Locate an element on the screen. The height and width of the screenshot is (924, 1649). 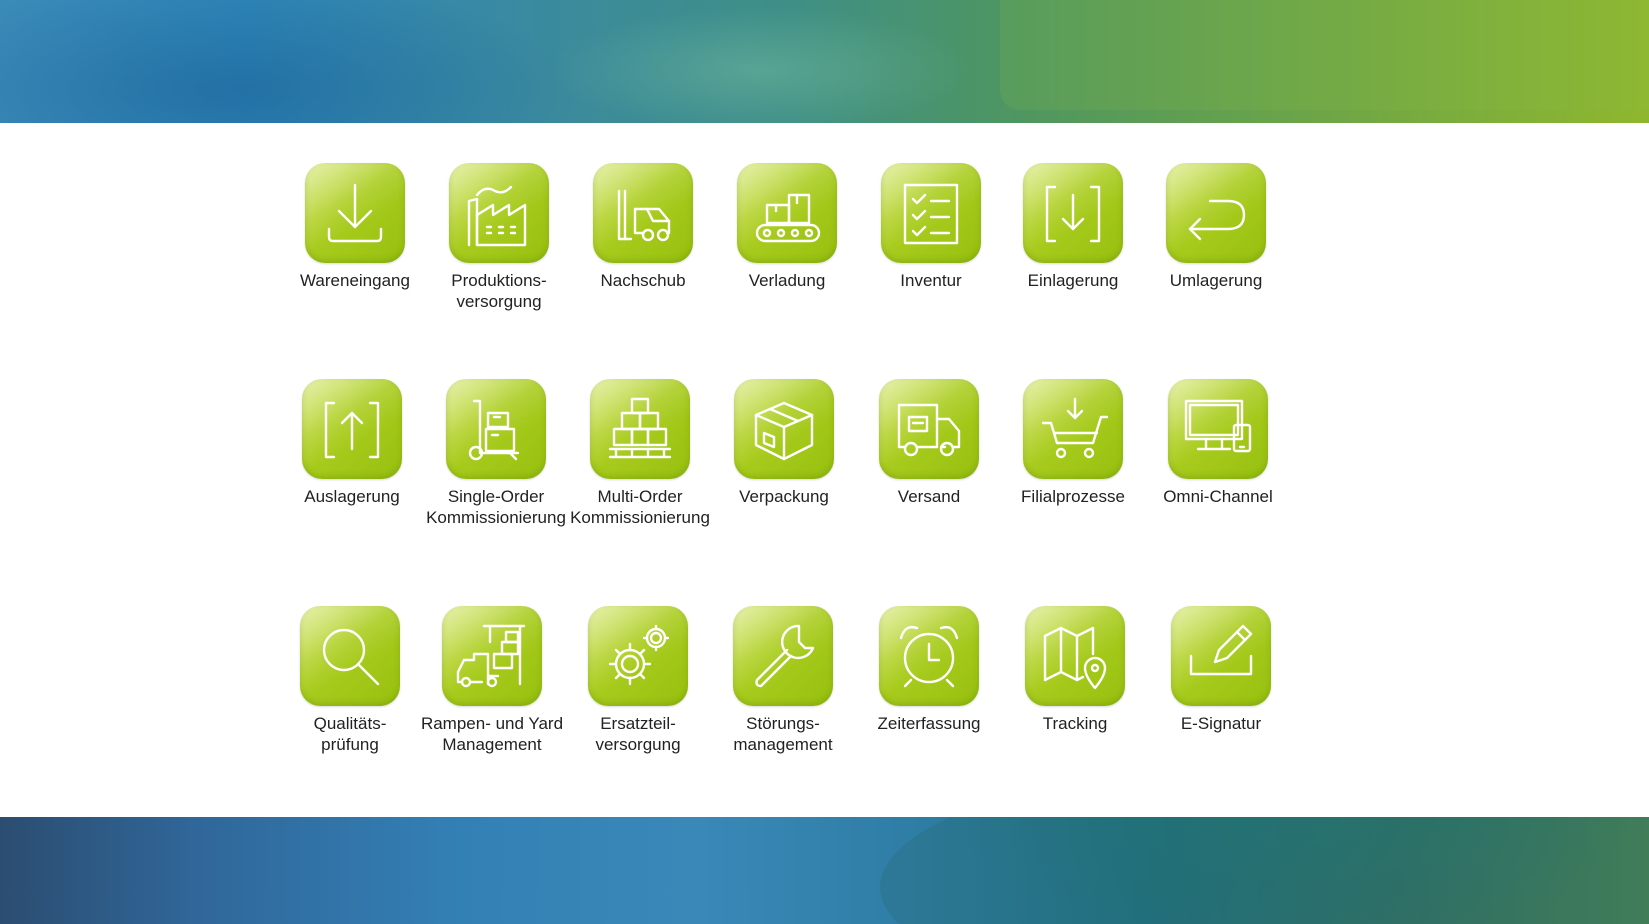
tile-qualitaetspruefung: Qualitäts- prüfung is located at coordinates (350, 680).